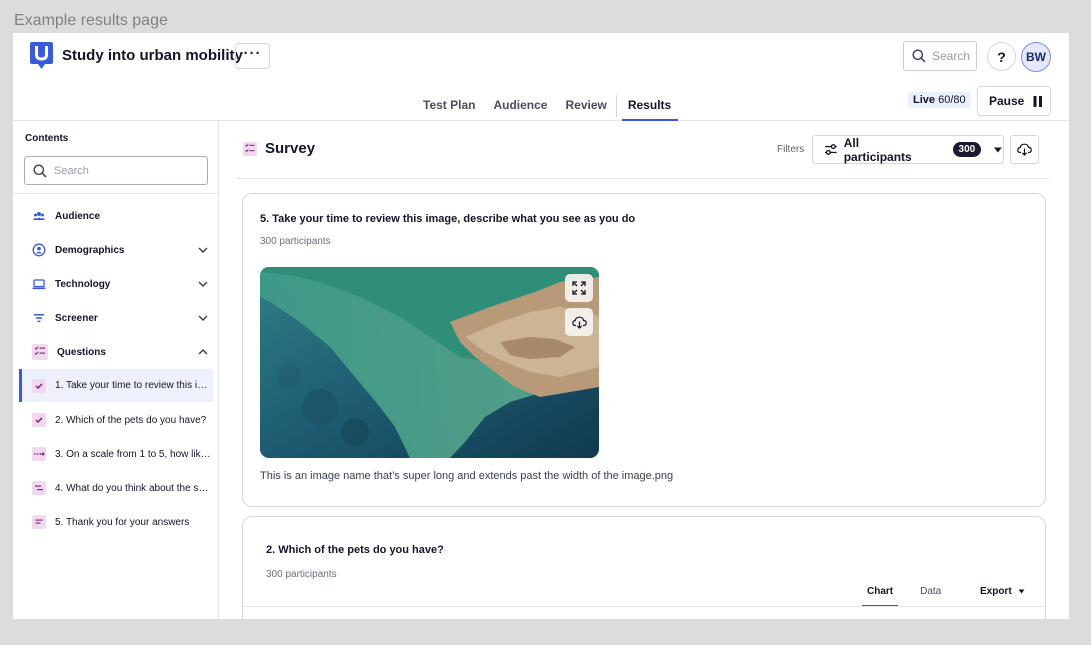 The width and height of the screenshot is (1091, 645). What do you see at coordinates (1001, 56) in the screenshot?
I see `help-button: ?` at bounding box center [1001, 56].